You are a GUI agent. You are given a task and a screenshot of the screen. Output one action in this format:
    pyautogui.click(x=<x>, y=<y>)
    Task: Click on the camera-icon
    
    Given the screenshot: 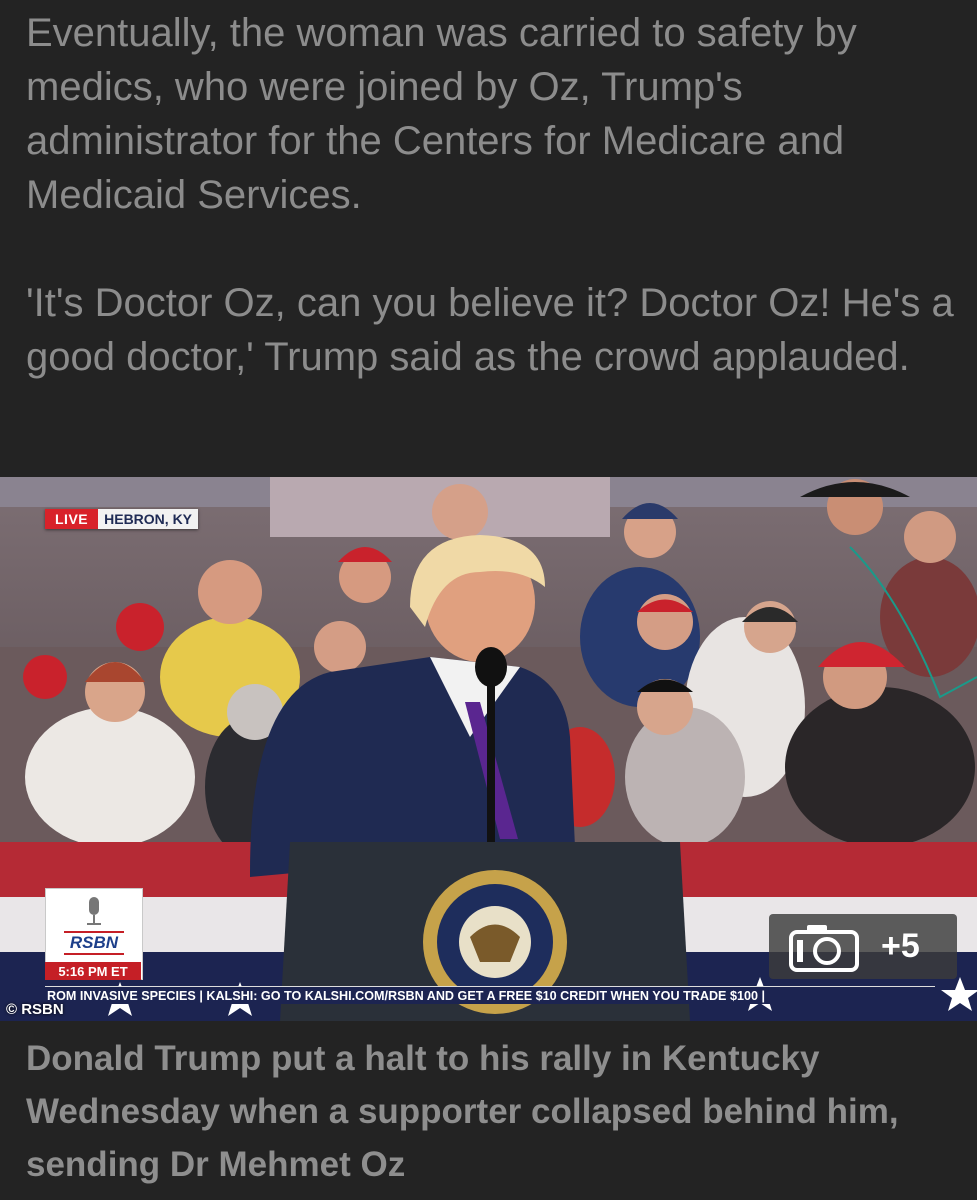 What is the action you would take?
    pyautogui.click(x=824, y=948)
    